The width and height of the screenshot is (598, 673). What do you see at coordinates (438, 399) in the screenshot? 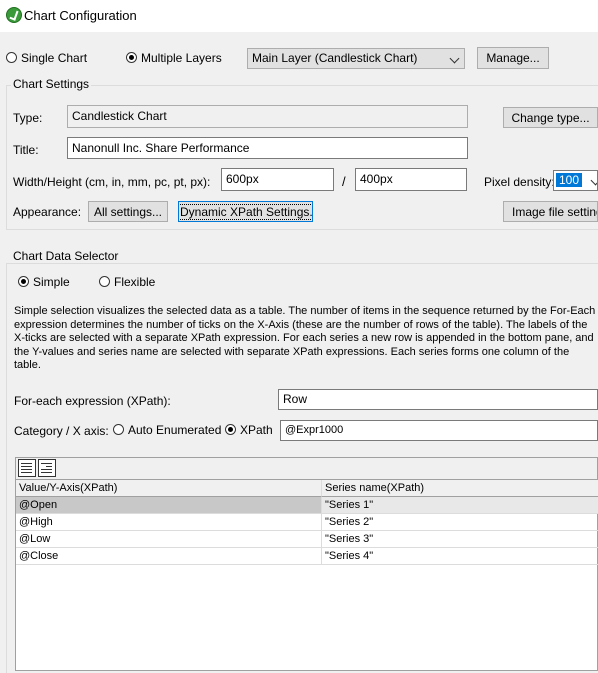
I see `foreach-input: Row` at bounding box center [438, 399].